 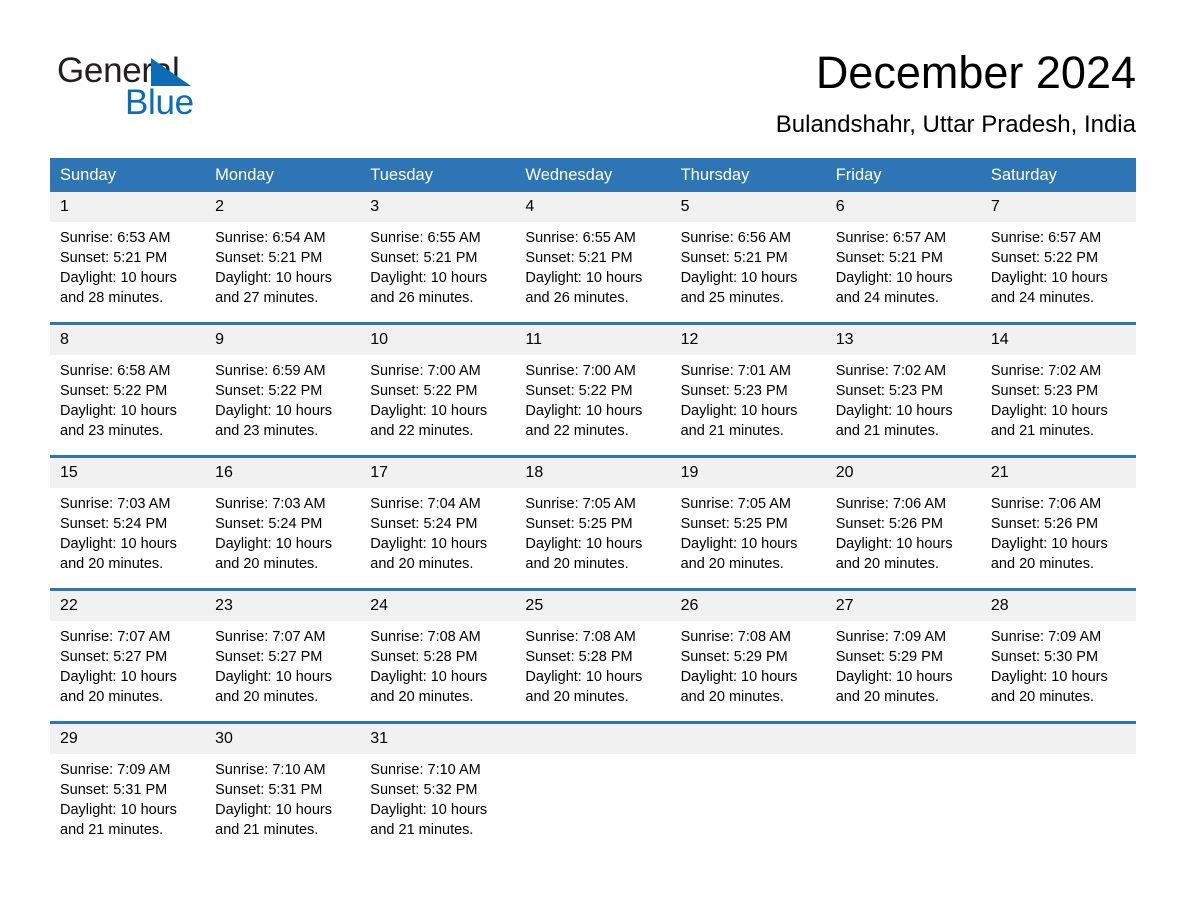 I want to click on day-number: 13, so click(x=903, y=340).